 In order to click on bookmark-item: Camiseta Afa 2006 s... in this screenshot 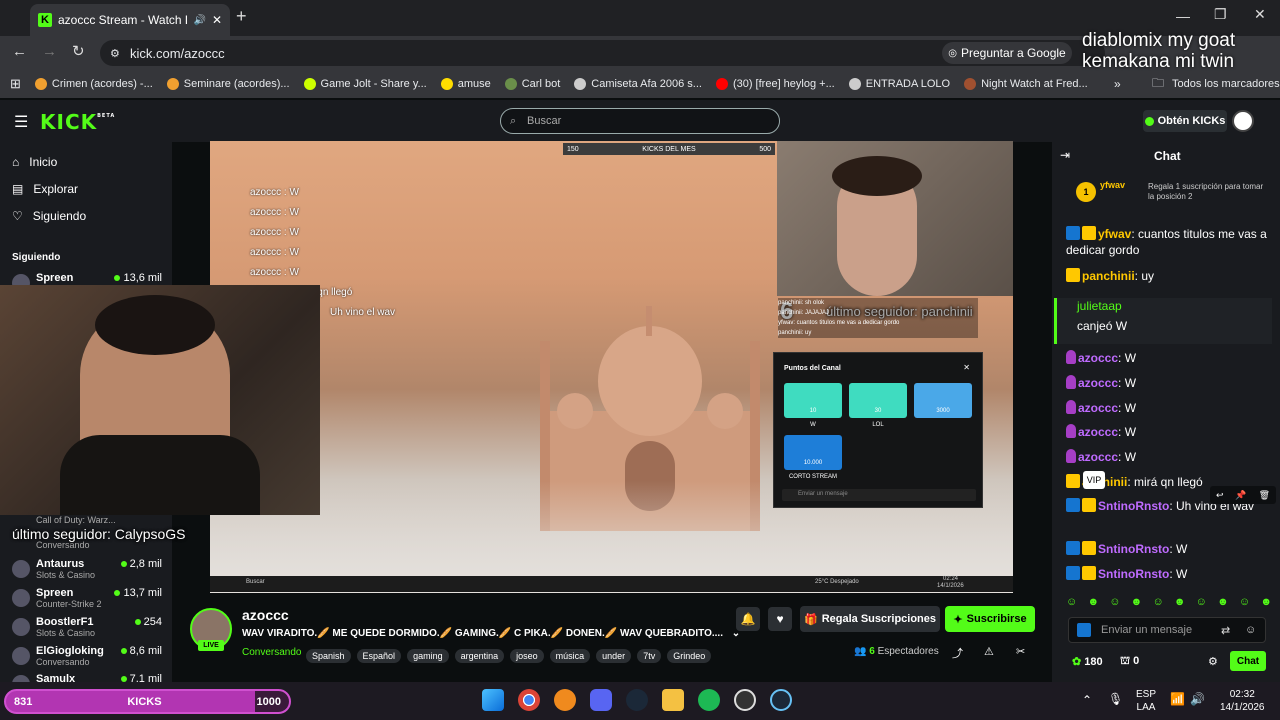, I will do `click(638, 84)`.